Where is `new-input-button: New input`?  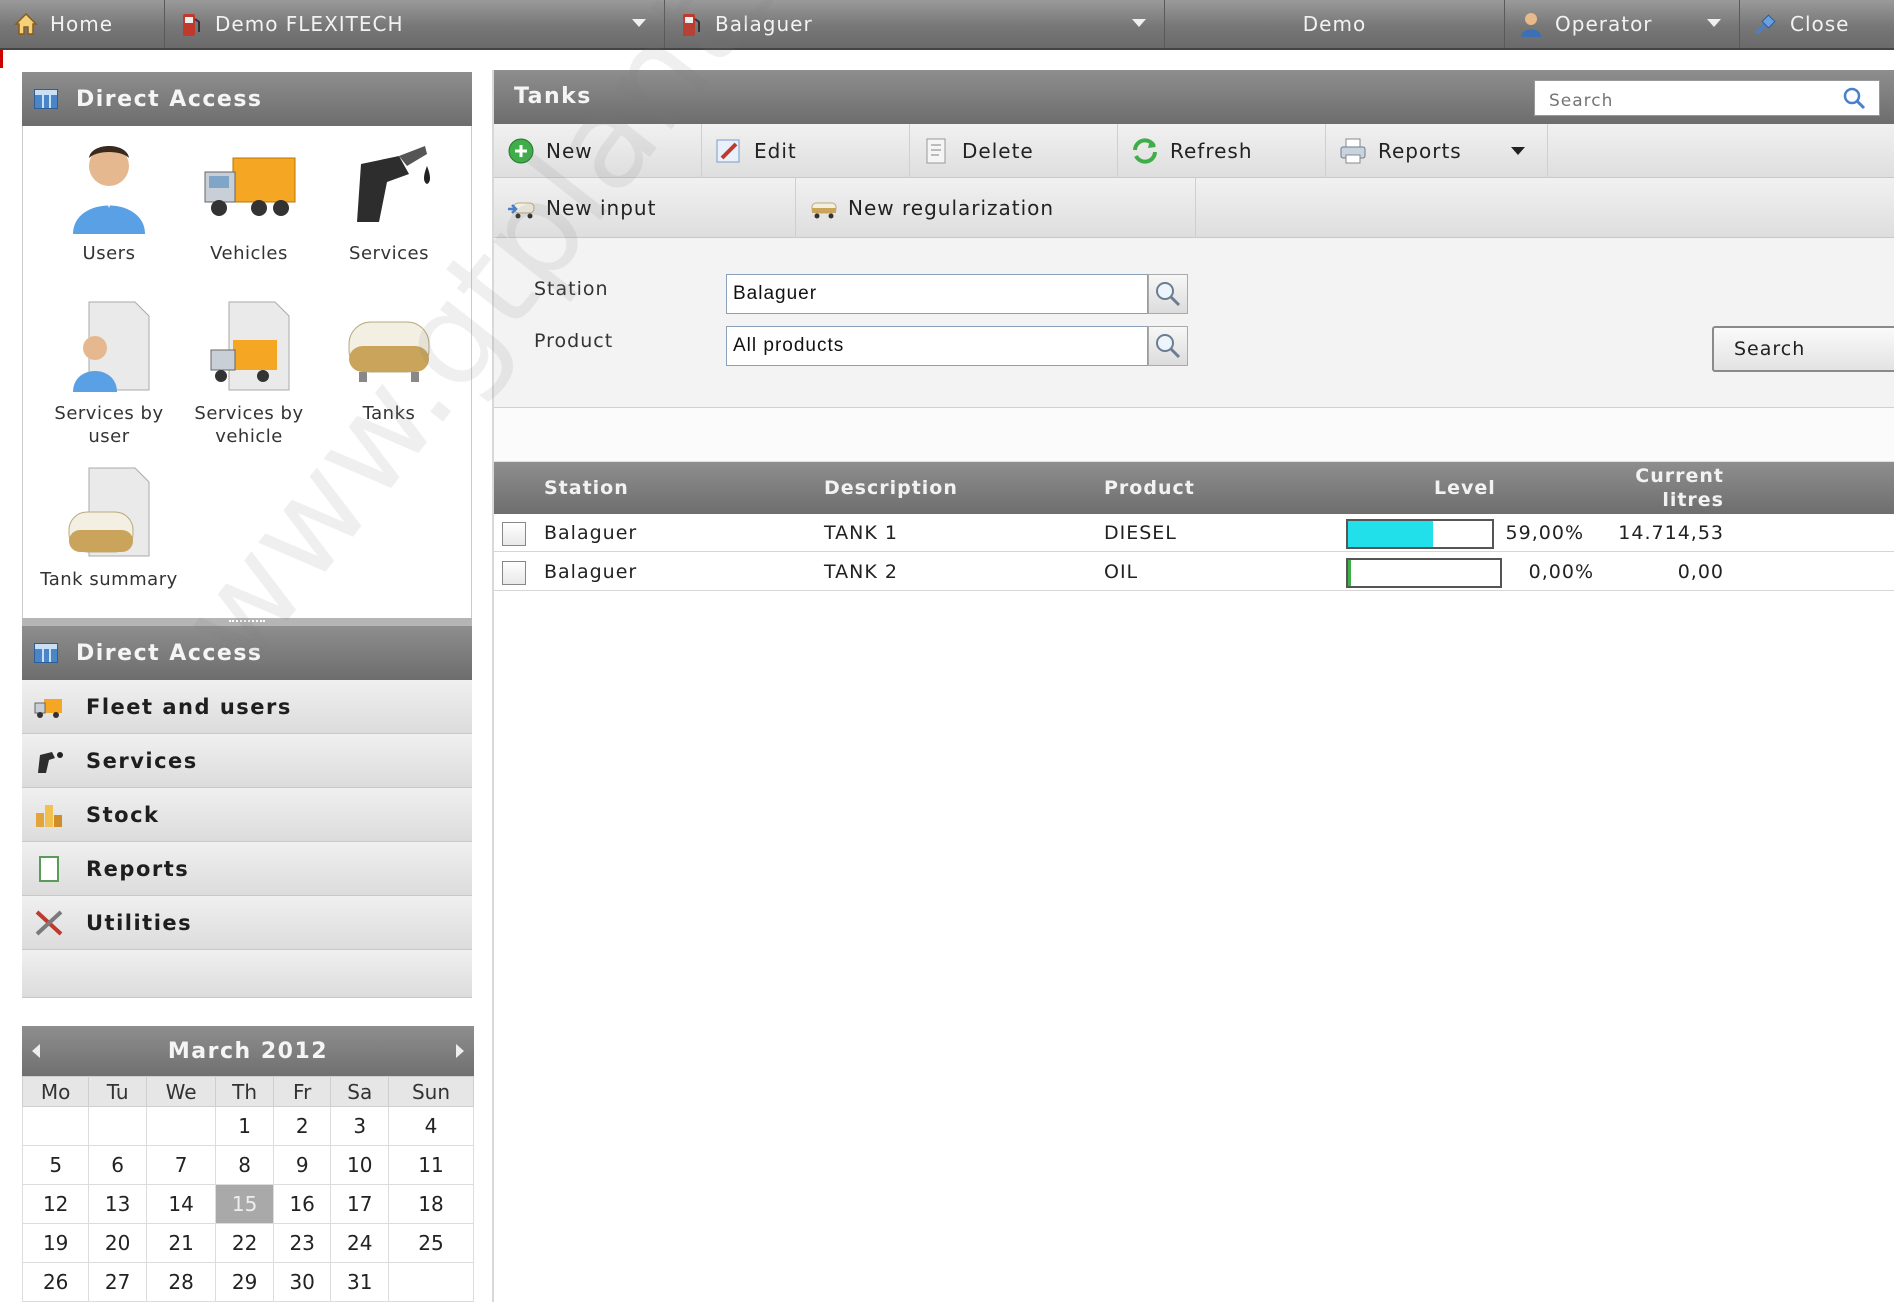
new-input-button: New input is located at coordinates (645, 208).